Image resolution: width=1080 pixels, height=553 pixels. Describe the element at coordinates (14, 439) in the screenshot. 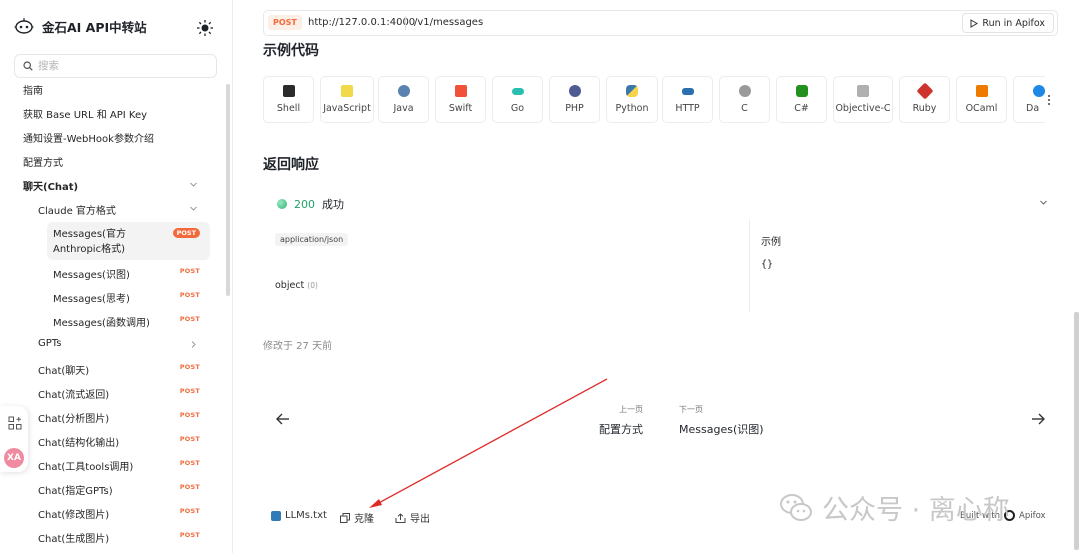

I see `floating-toolbar: XA` at that location.